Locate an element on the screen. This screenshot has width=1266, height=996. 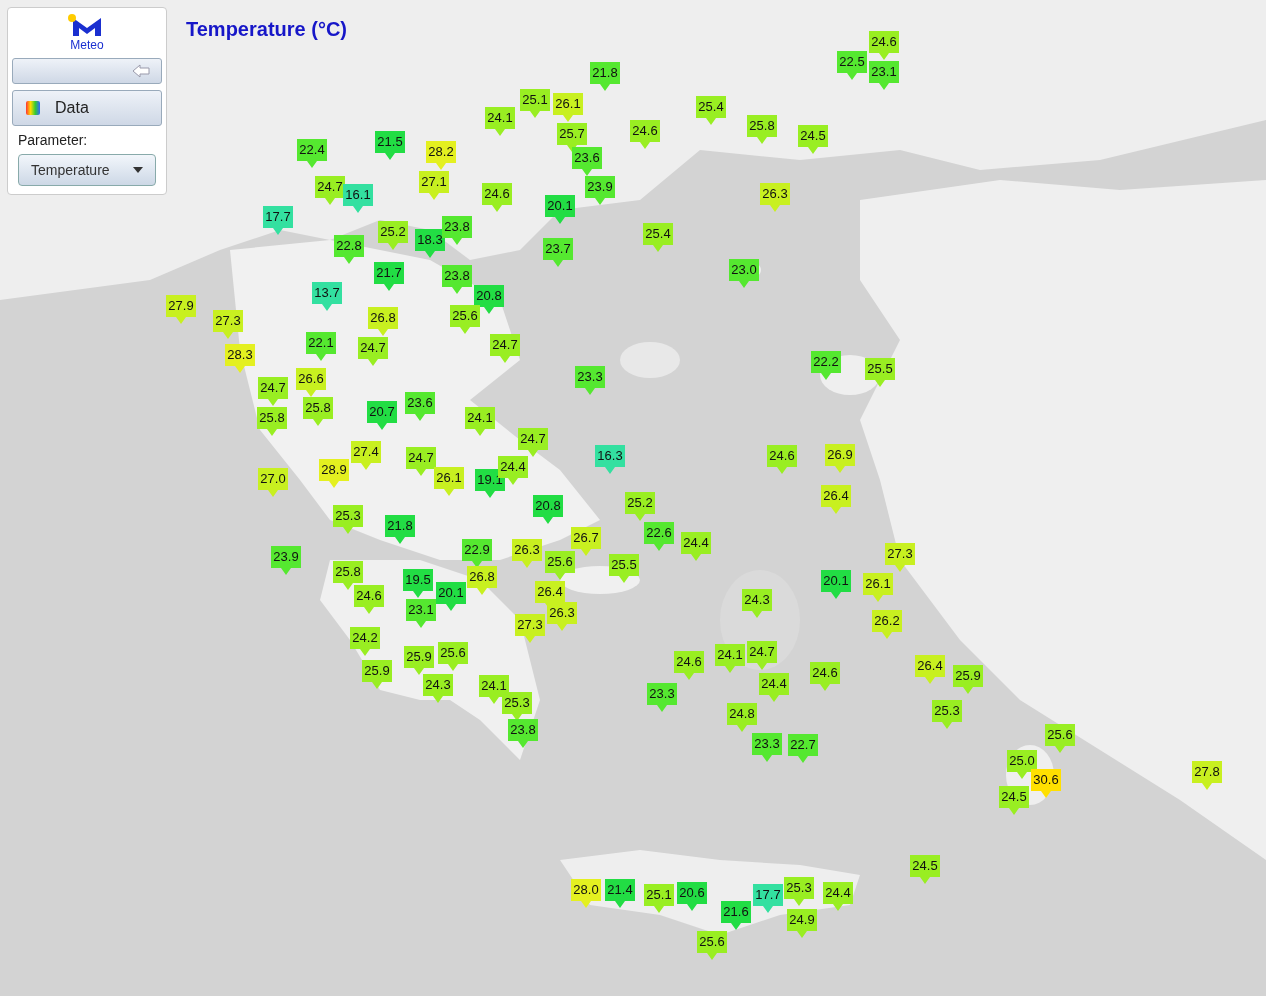
parameter-dropdown: Temperature is located at coordinates (87, 170).